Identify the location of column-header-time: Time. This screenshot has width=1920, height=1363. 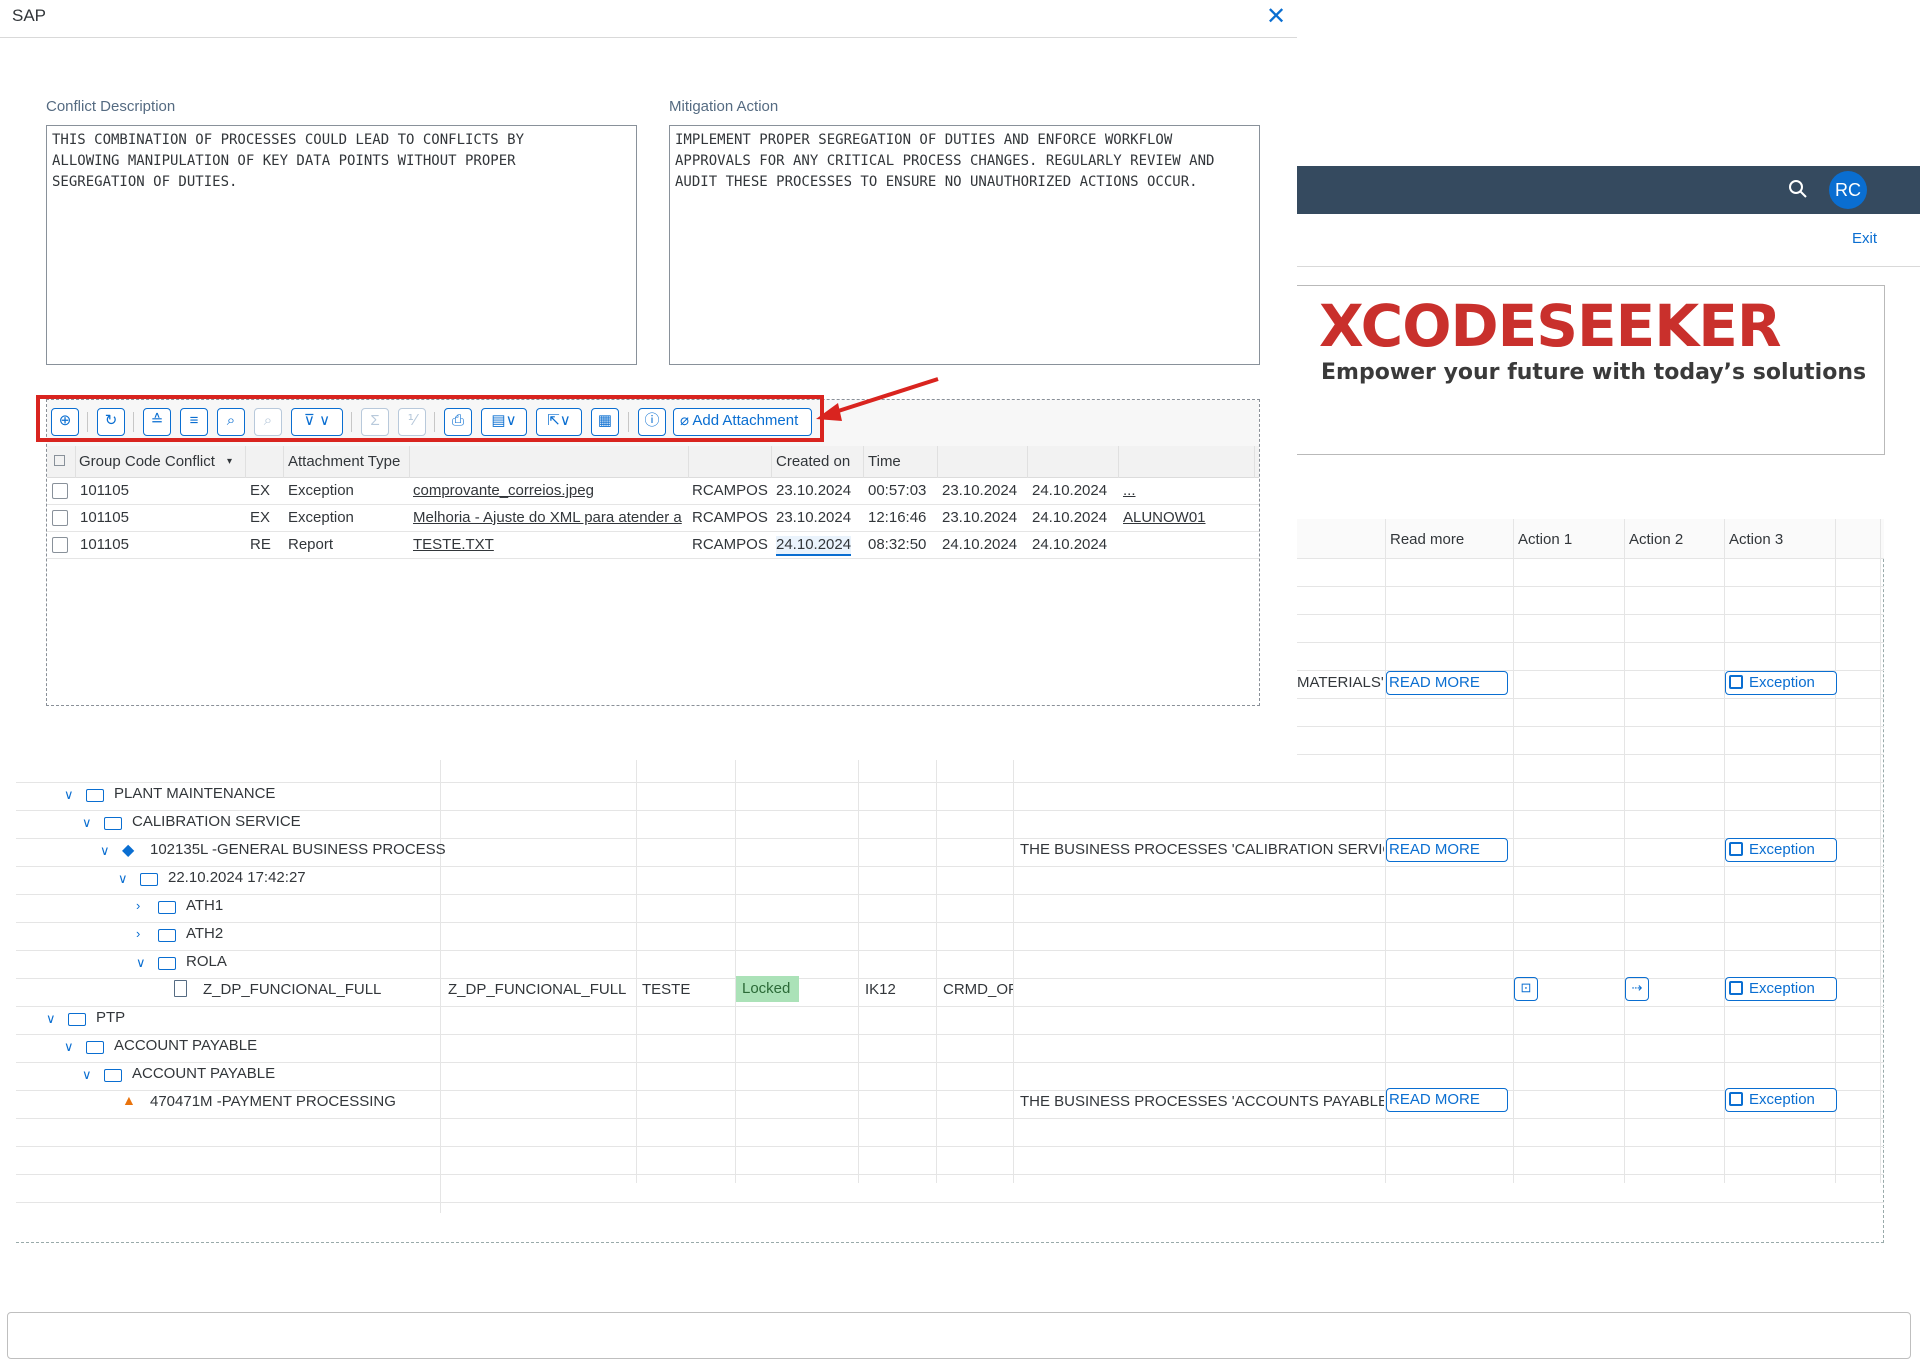
(884, 461).